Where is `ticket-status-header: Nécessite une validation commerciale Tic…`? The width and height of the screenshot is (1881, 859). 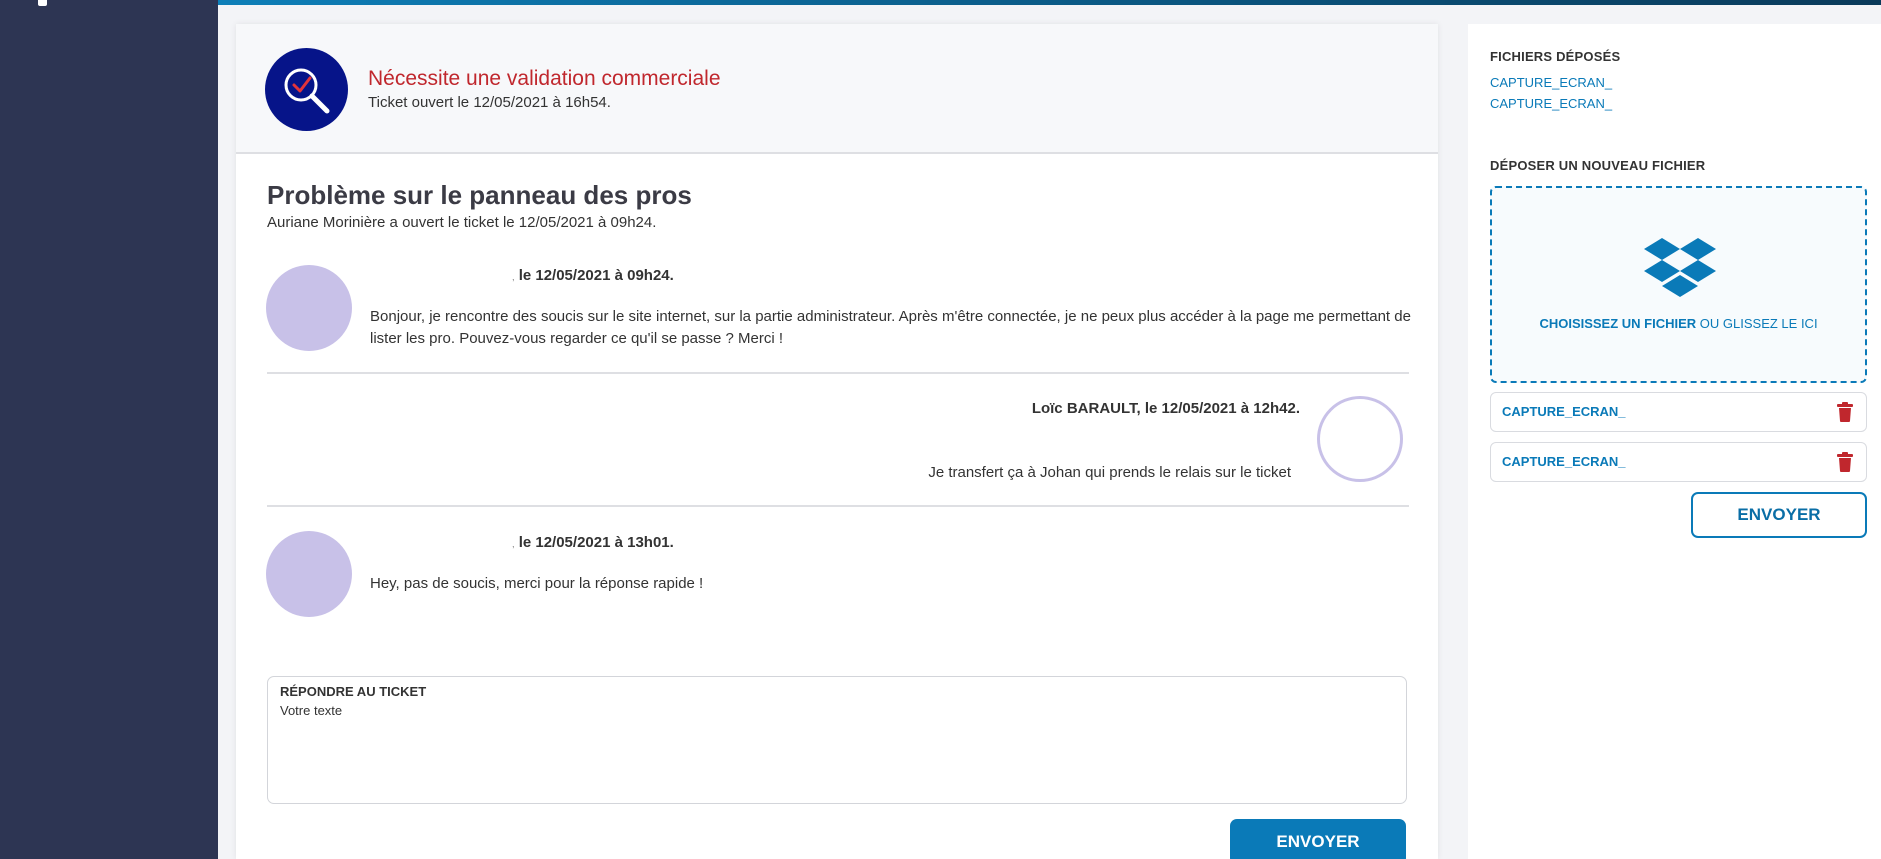 ticket-status-header: Nécessite une validation commerciale Tic… is located at coordinates (837, 89).